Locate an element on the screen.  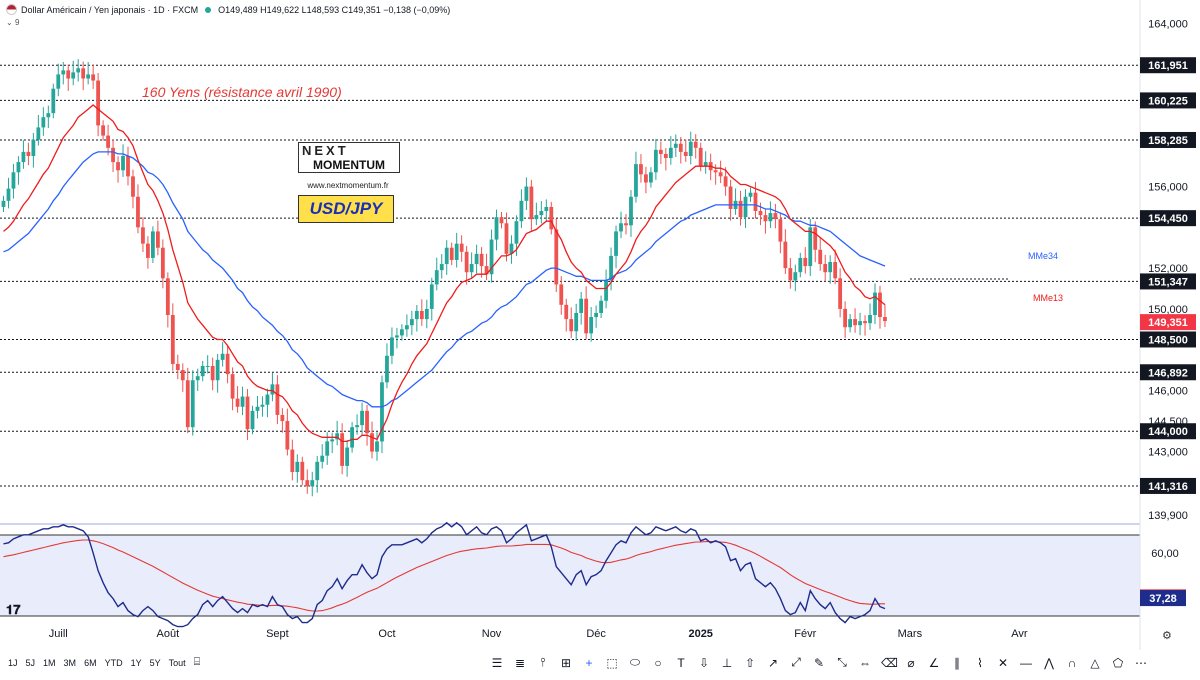
timeframe-button: 1J is located at coordinates (13, 663).